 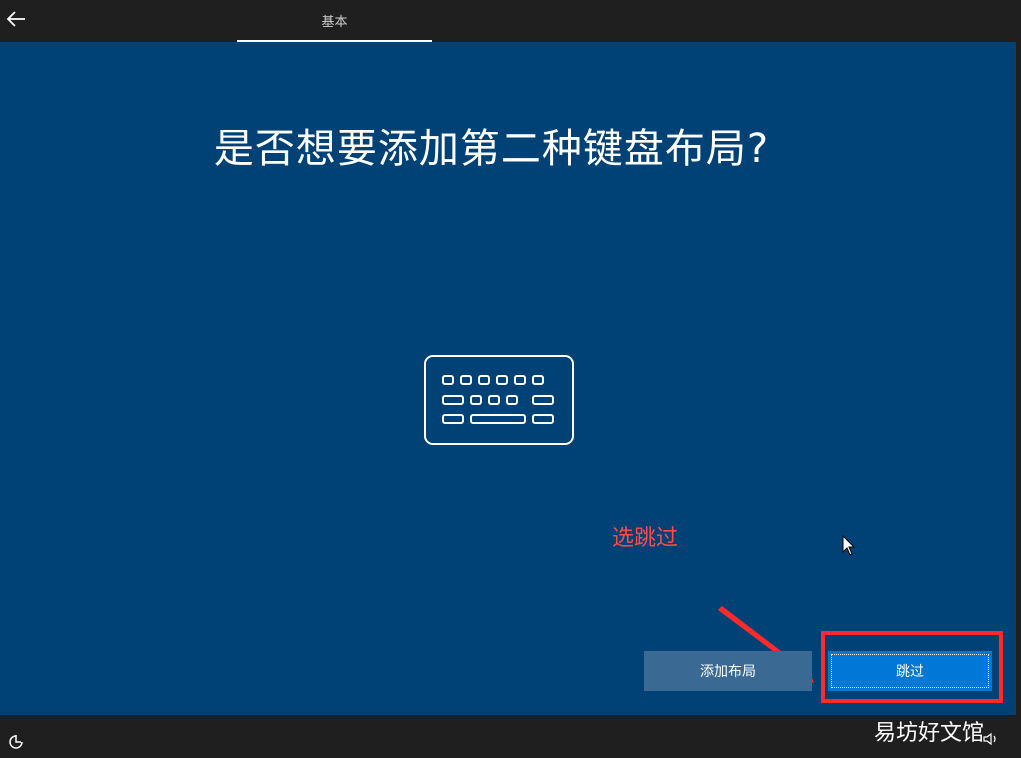 I want to click on tab-label: 基本, so click(x=334, y=22).